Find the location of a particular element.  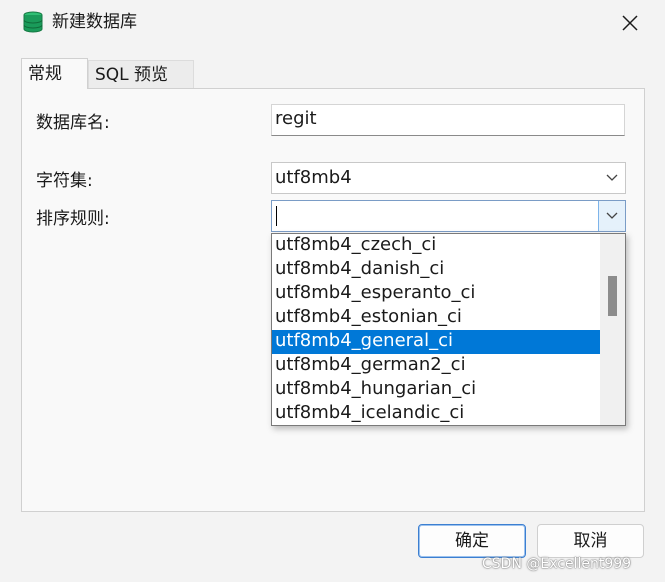

close-icon is located at coordinates (630, 23).